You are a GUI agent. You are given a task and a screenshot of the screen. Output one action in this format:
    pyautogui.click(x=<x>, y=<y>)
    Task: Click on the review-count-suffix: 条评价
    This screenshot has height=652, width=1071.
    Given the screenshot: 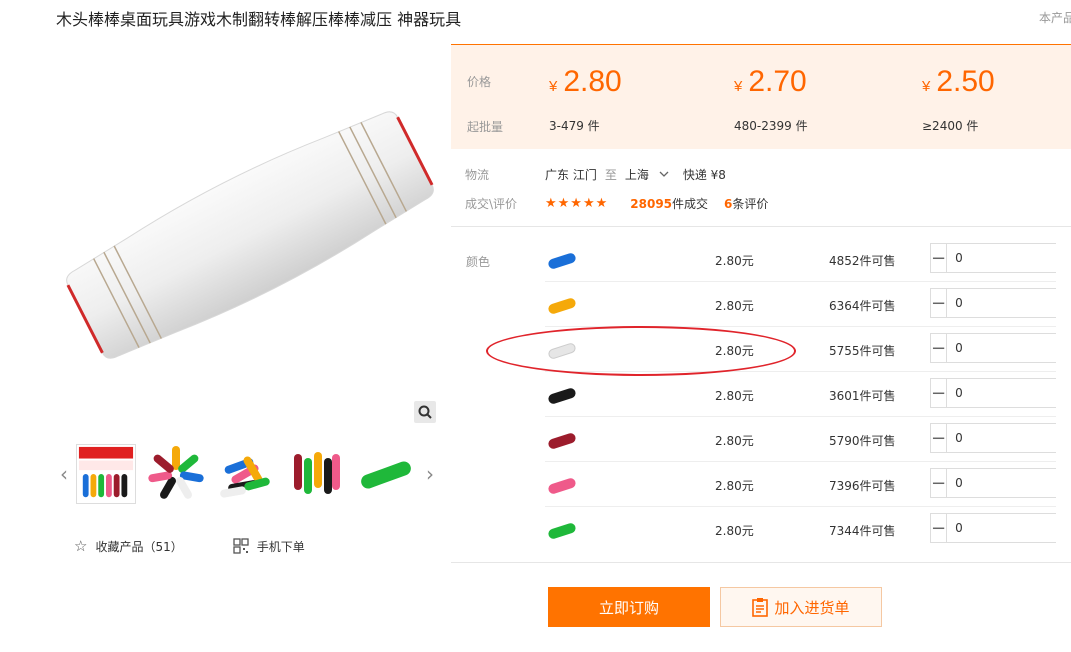 What is the action you would take?
    pyautogui.click(x=750, y=204)
    